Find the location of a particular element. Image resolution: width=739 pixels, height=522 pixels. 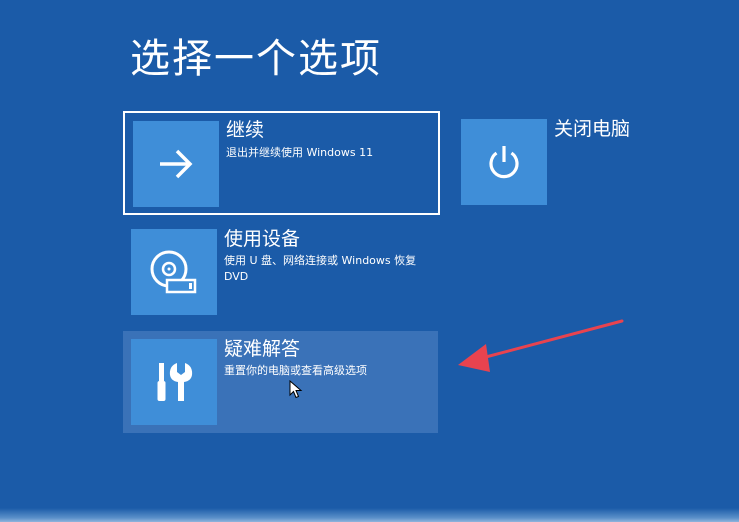

mouse-cursor-icon is located at coordinates (296, 389).